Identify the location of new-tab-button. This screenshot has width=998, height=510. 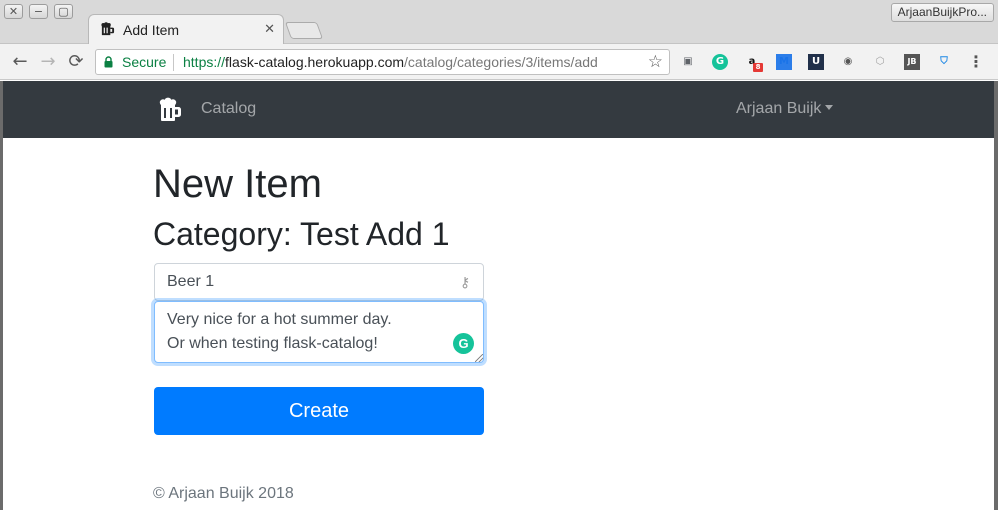
(304, 30).